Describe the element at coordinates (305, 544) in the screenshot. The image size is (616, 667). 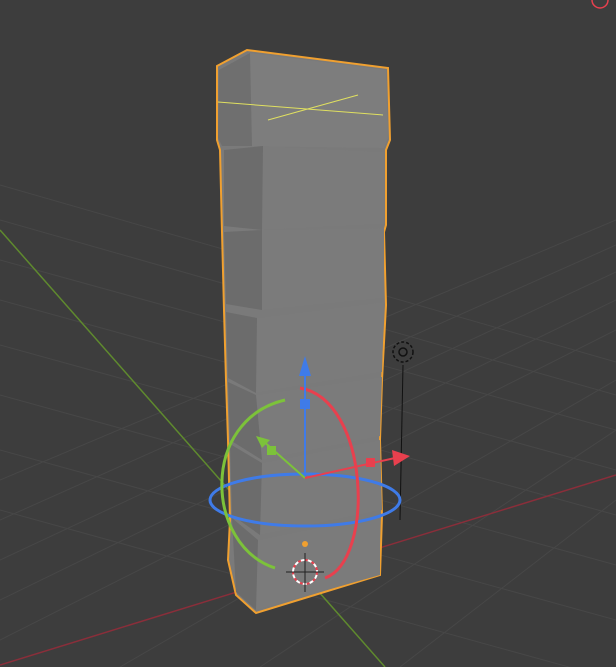
I see `origin-dot` at that location.